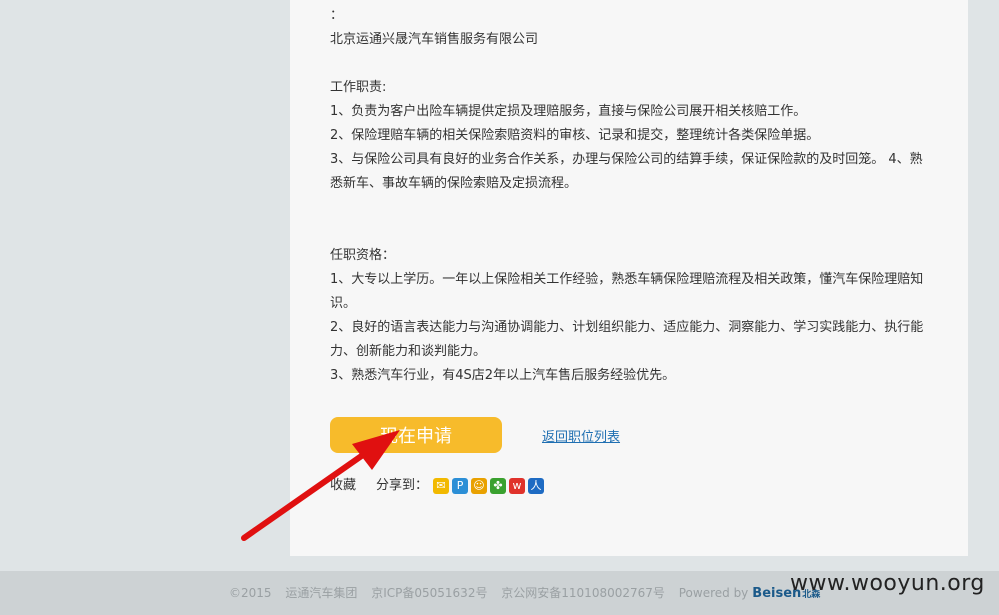 The width and height of the screenshot is (999, 615). I want to click on public-security-number: 京公网安备110108002767号, so click(583, 593).